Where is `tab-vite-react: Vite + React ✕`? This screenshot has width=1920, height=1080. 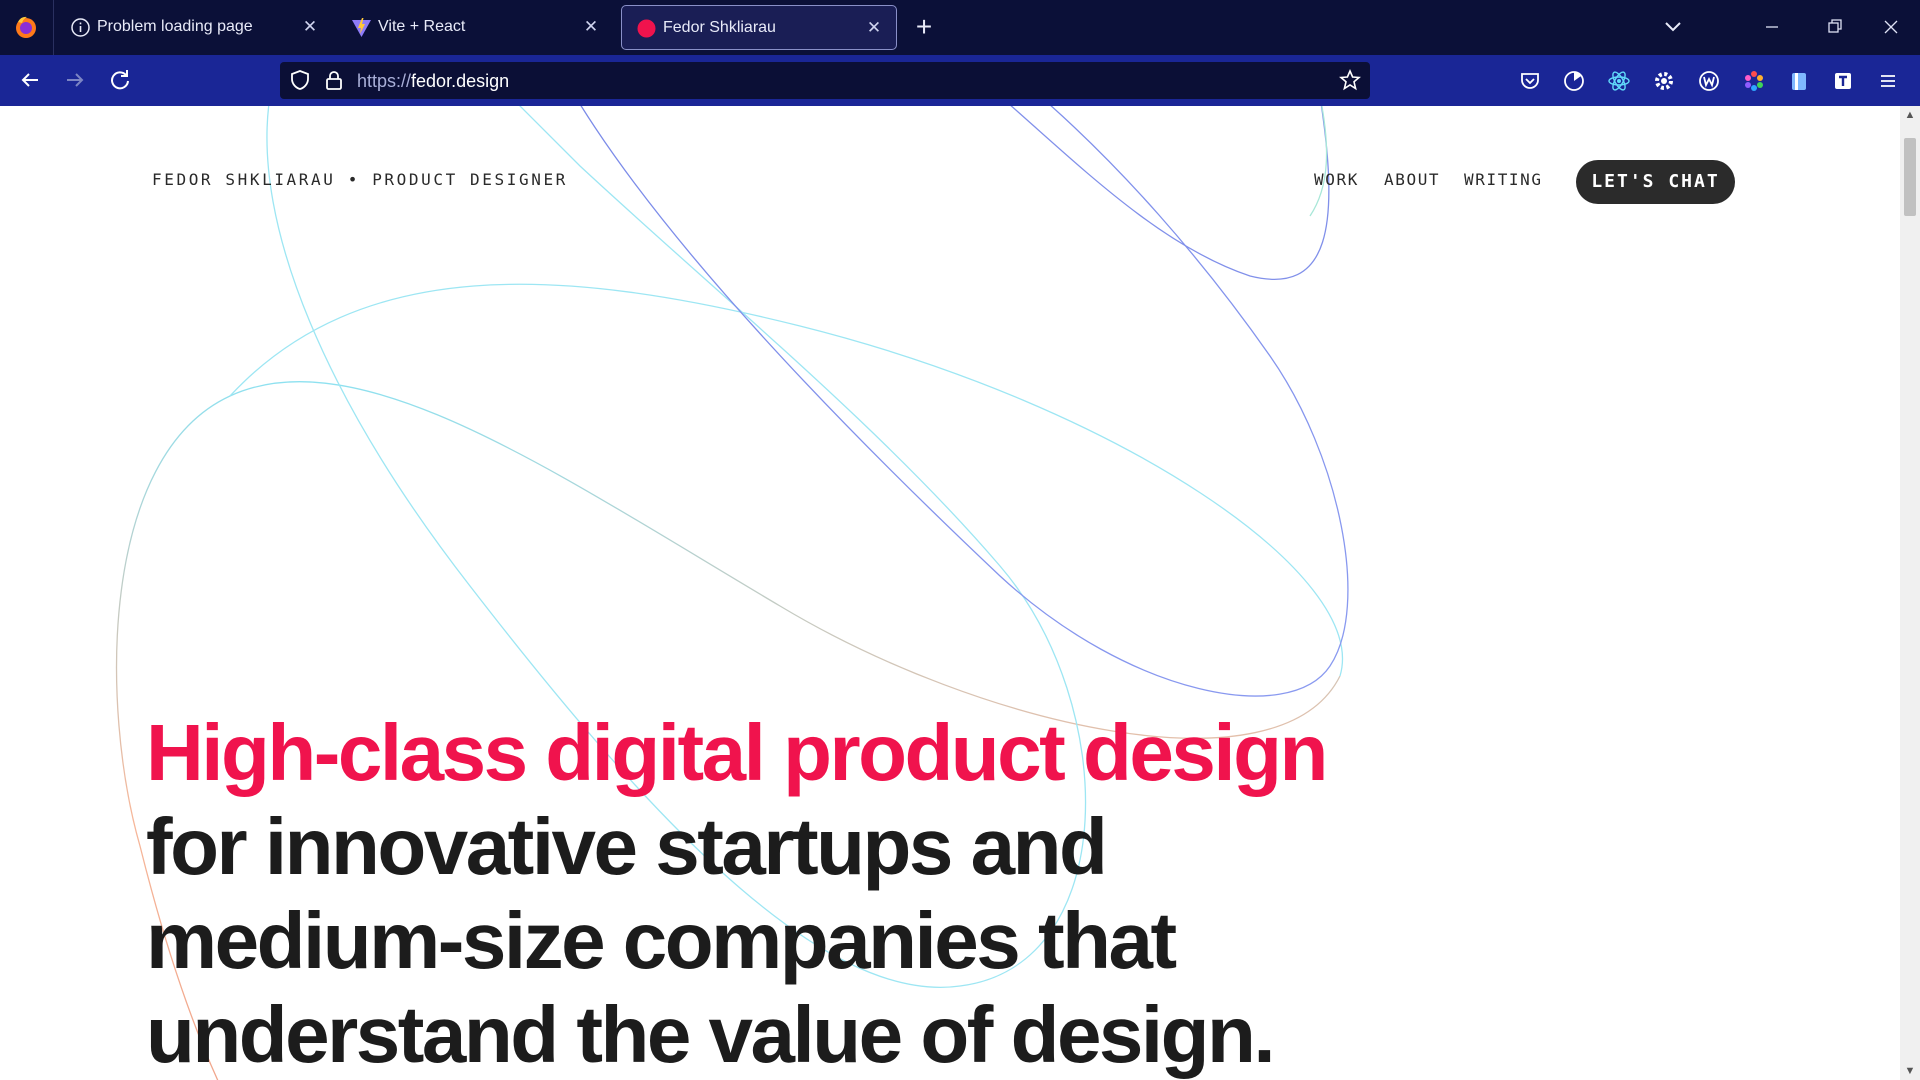 tab-vite-react: Vite + React ✕ is located at coordinates (475, 27).